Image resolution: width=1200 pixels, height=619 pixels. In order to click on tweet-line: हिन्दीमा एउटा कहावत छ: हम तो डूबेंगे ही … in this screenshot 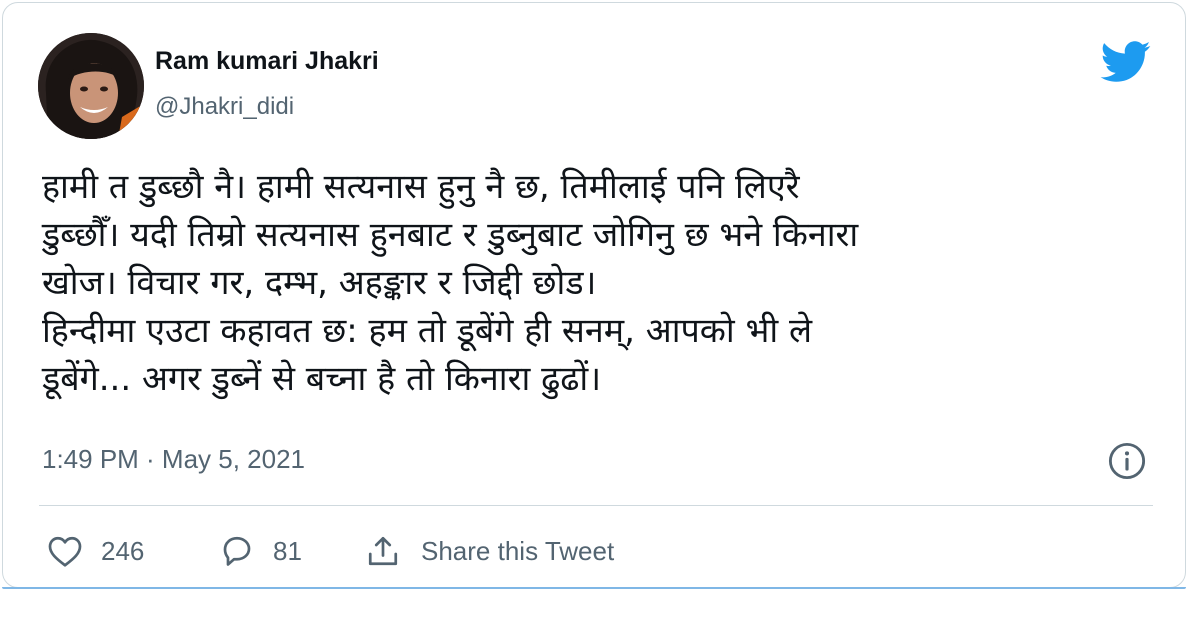, I will do `click(427, 331)`.